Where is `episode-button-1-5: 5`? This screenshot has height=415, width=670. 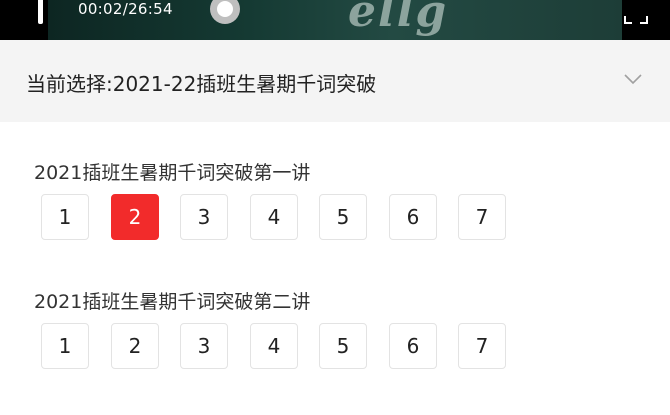
episode-button-1-5: 5 is located at coordinates (343, 217).